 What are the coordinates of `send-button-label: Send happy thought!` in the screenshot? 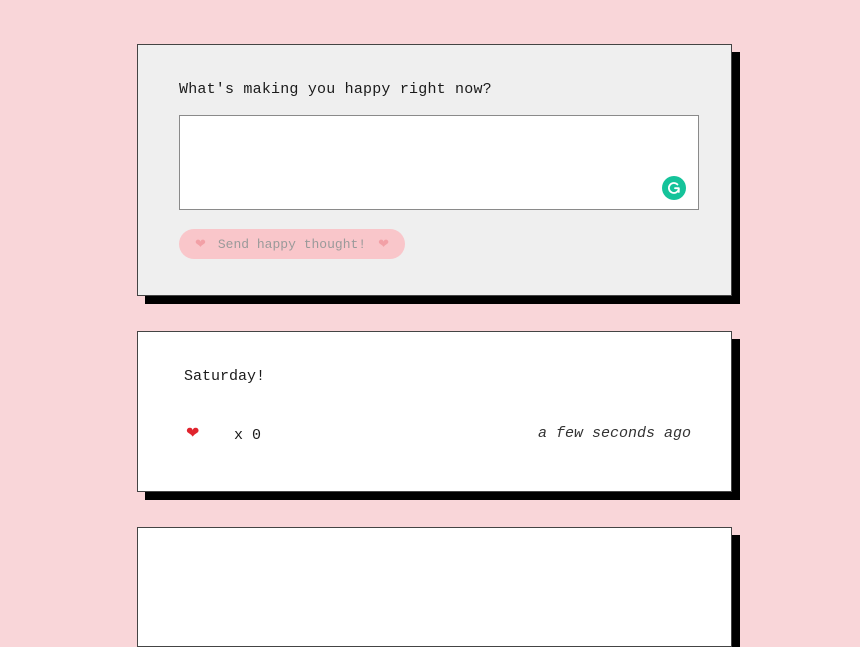 It's located at (292, 244).